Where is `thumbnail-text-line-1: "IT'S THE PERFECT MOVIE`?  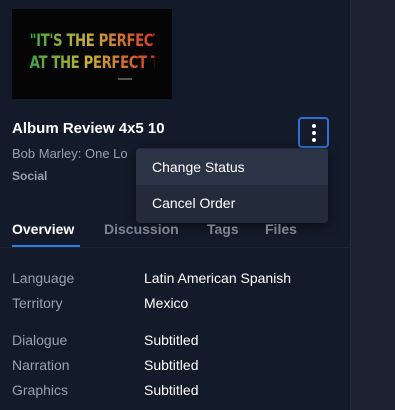 thumbnail-text-line-1: "IT'S THE PERFECT MOVIE is located at coordinates (100, 41).